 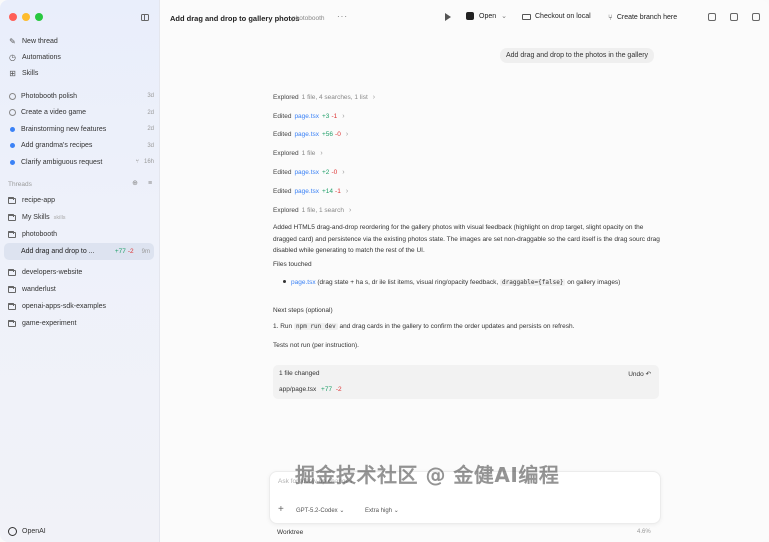 I want to click on branch-label: Create branch here, so click(x=647, y=17).